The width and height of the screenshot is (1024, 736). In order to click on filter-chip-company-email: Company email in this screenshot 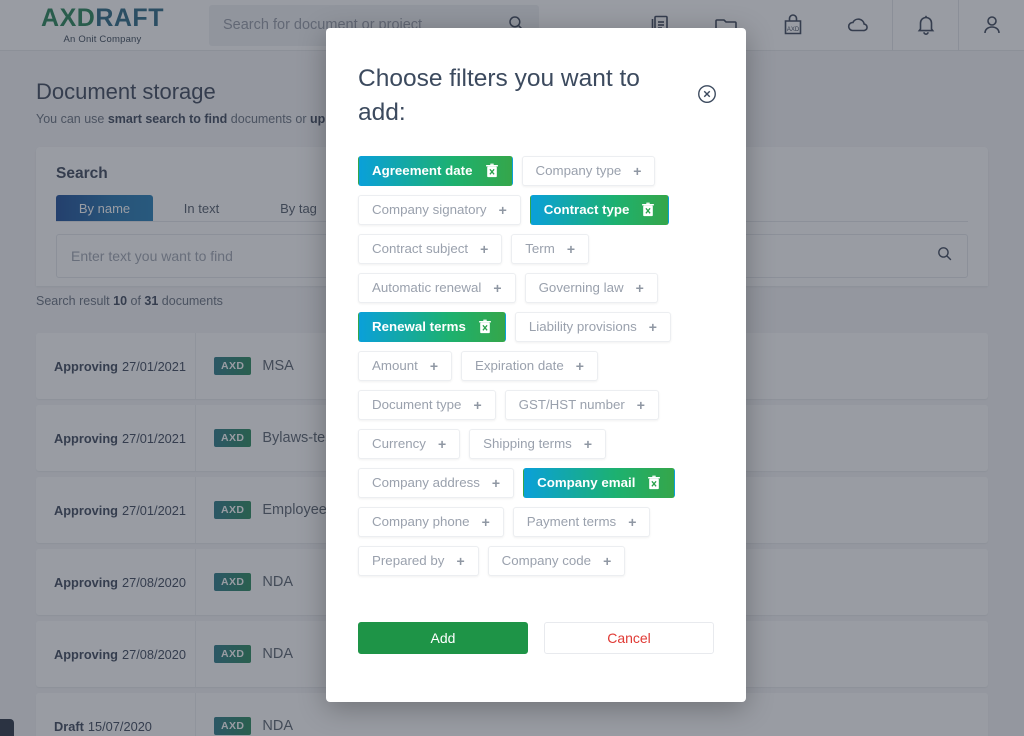, I will do `click(599, 482)`.